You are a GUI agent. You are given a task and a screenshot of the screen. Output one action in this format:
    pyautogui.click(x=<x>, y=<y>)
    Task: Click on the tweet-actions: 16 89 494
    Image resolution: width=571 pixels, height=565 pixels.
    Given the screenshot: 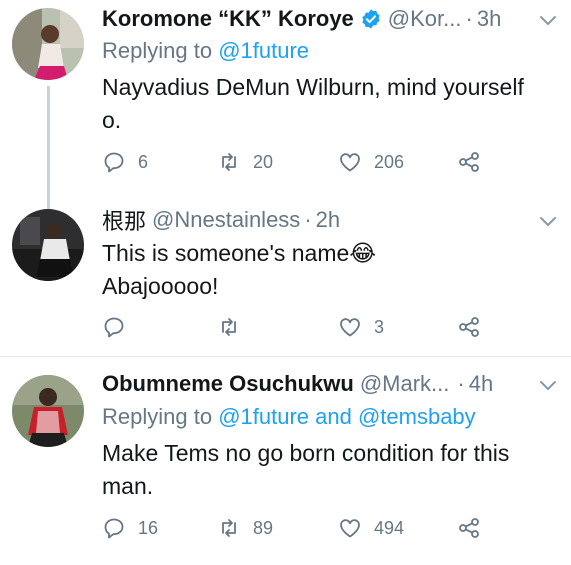 What is the action you would take?
    pyautogui.click(x=322, y=528)
    